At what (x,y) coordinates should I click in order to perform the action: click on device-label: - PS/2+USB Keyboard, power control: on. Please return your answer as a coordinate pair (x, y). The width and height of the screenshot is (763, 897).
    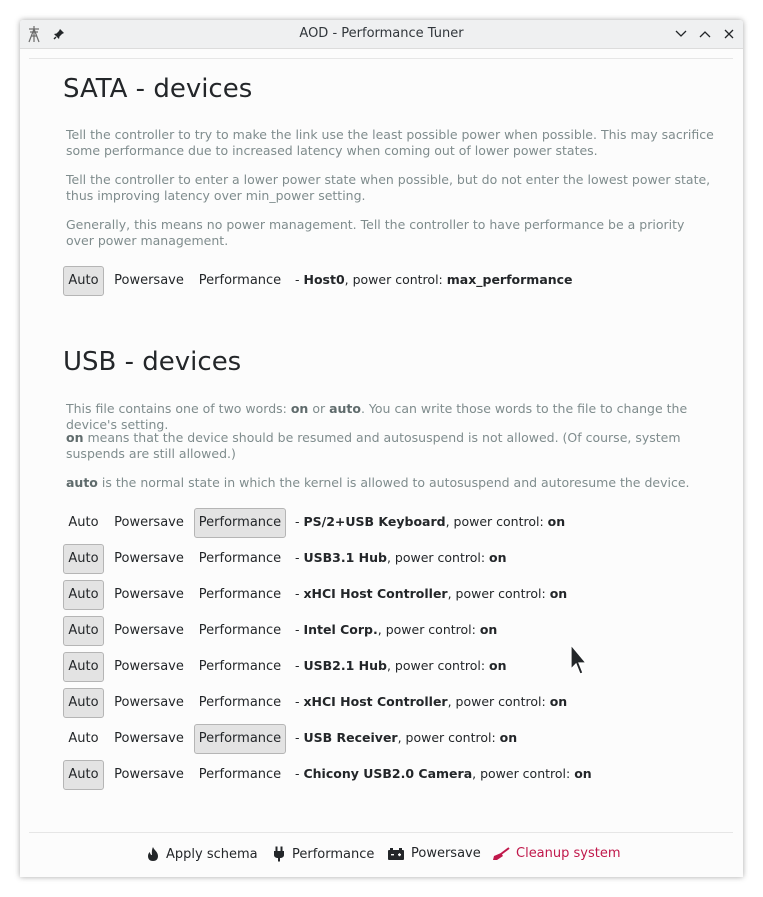
    Looking at the image, I should click on (430, 521).